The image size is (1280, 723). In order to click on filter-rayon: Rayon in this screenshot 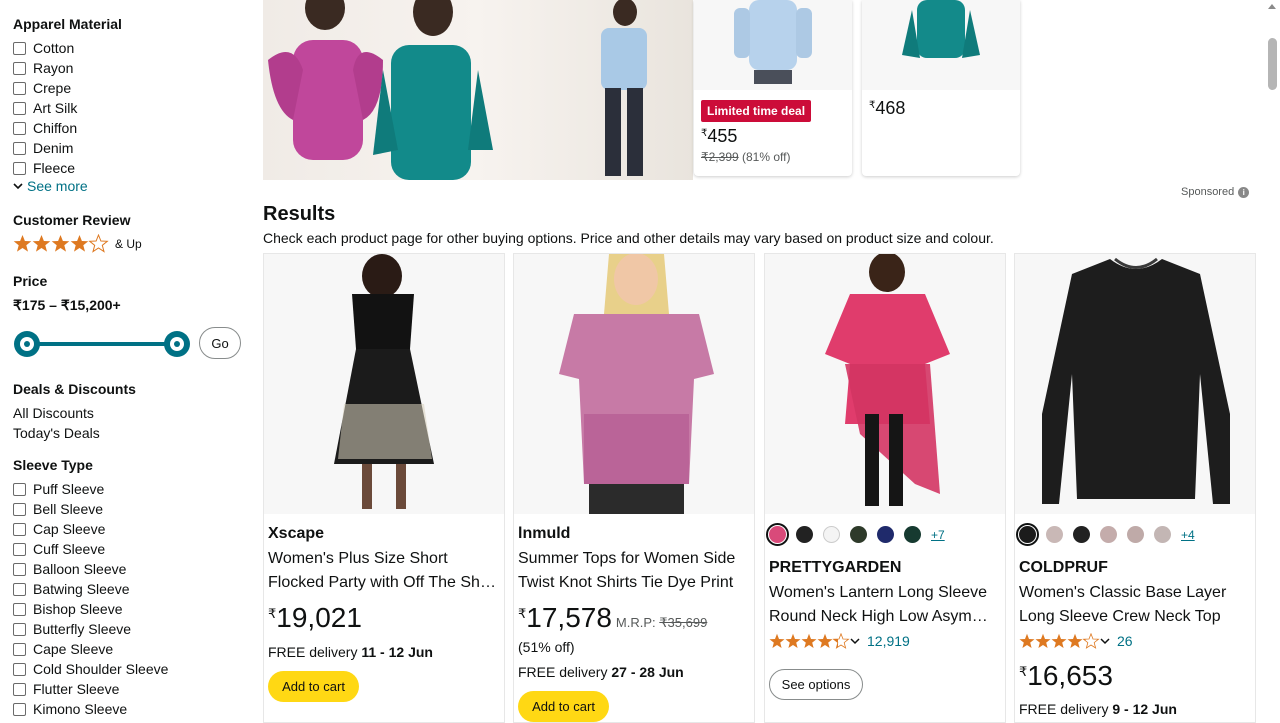, I will do `click(43, 68)`.